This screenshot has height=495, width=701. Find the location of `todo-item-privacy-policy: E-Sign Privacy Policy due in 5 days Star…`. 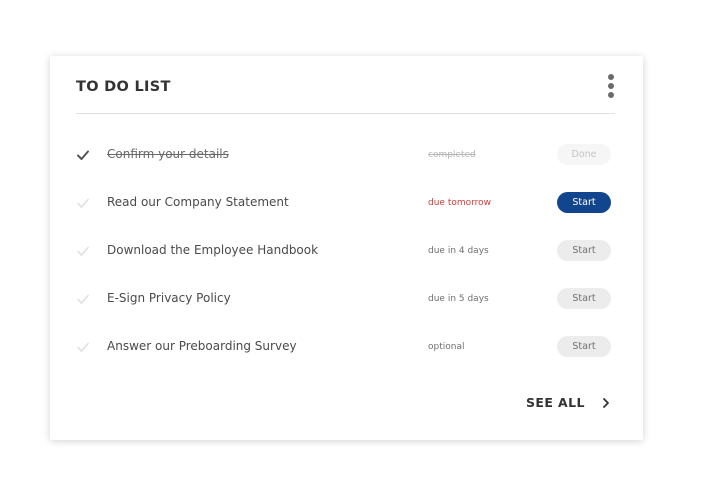

todo-item-privacy-policy: E-Sign Privacy Policy due in 5 days Star… is located at coordinates (345, 300).